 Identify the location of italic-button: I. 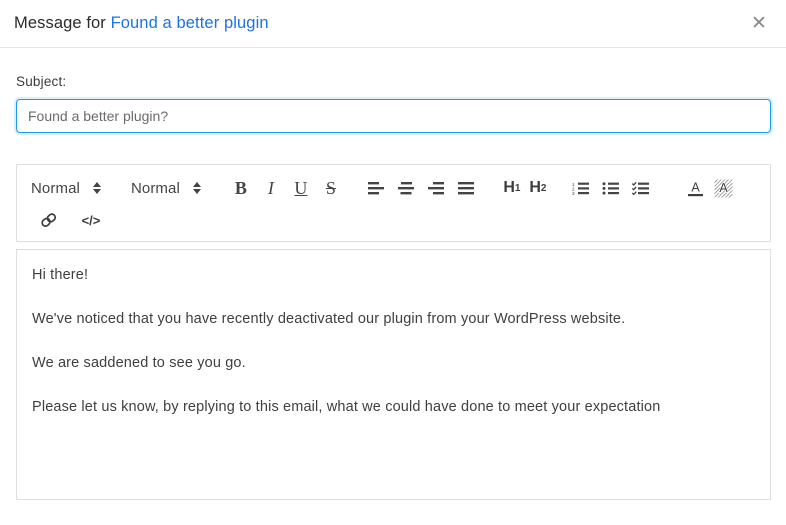
(271, 188).